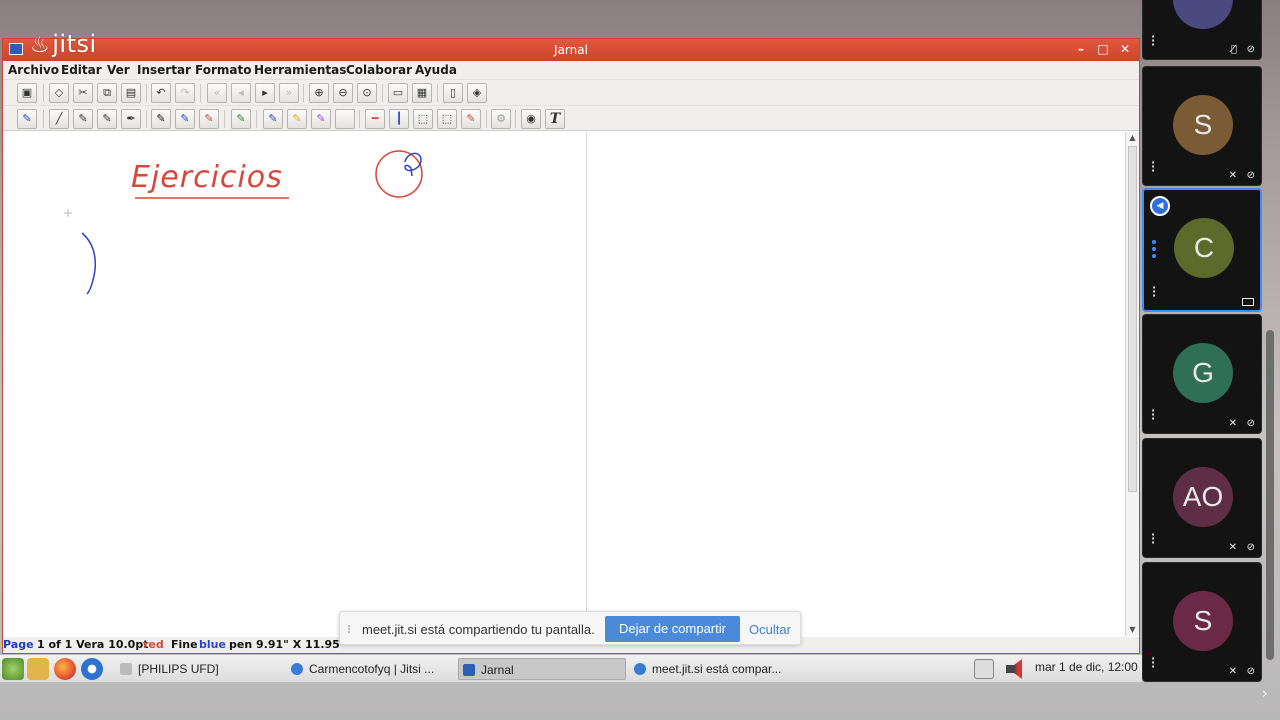 The image size is (1280, 720). What do you see at coordinates (1132, 319) in the screenshot?
I see `scroll-thumb` at bounding box center [1132, 319].